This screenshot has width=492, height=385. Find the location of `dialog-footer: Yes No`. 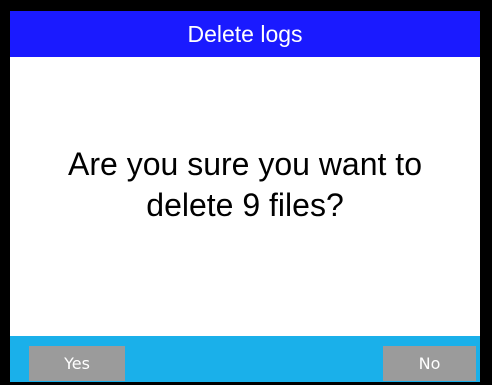

dialog-footer: Yes No is located at coordinates (245, 359).